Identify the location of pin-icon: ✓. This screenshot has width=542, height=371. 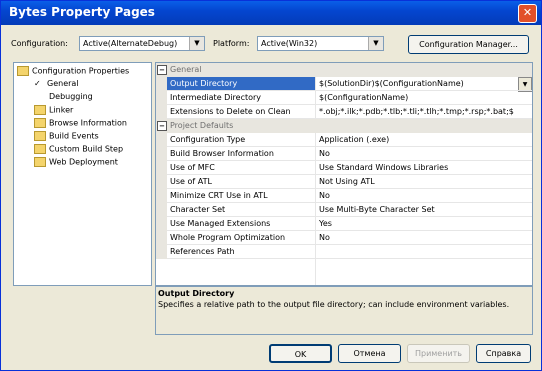
(37, 83).